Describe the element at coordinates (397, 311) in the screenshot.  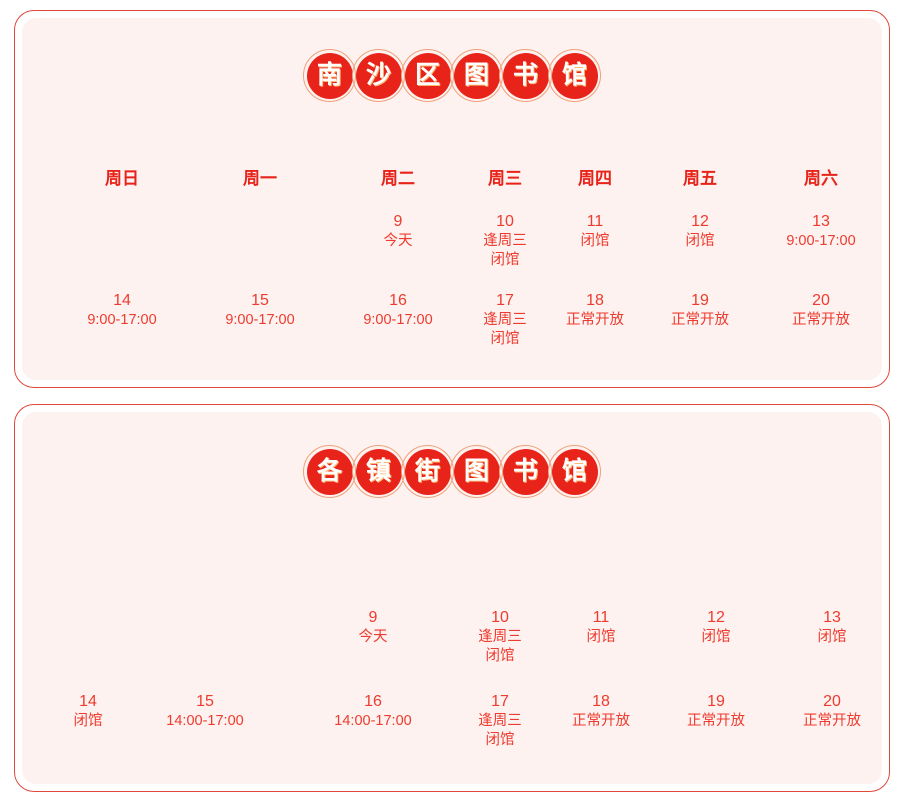
I see `day-cell: 16 9:00-17:00` at that location.